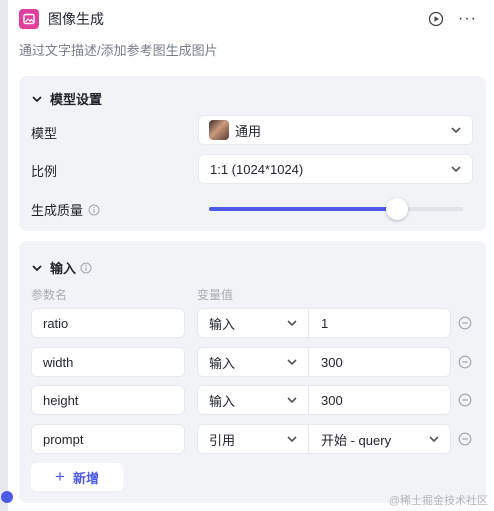 The image size is (494, 511). I want to click on param-type-value: 引用, so click(222, 440).